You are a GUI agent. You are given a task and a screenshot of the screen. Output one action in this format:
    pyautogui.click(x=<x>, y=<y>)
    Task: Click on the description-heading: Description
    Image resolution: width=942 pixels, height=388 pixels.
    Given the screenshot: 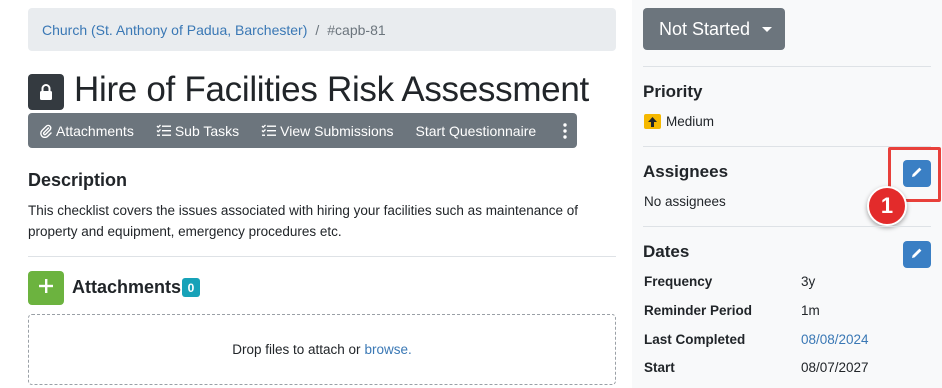 What is the action you would take?
    pyautogui.click(x=78, y=180)
    